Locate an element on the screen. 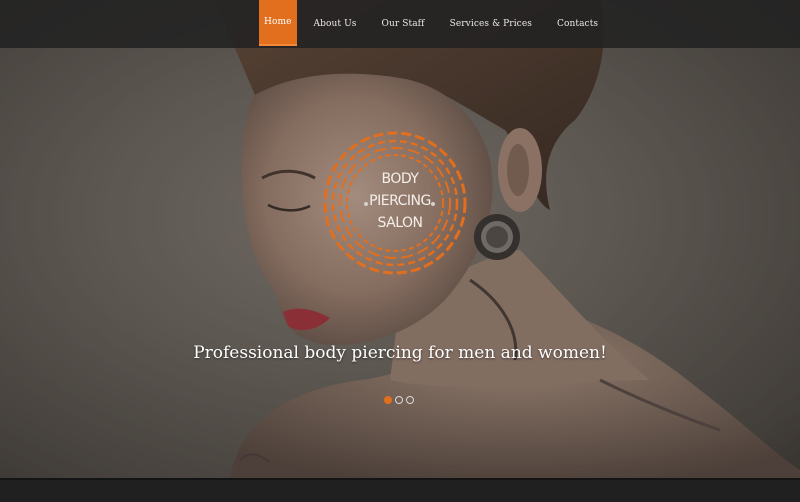 This screenshot has width=800, height=502. logo-line-2: PIERCING is located at coordinates (400, 201).